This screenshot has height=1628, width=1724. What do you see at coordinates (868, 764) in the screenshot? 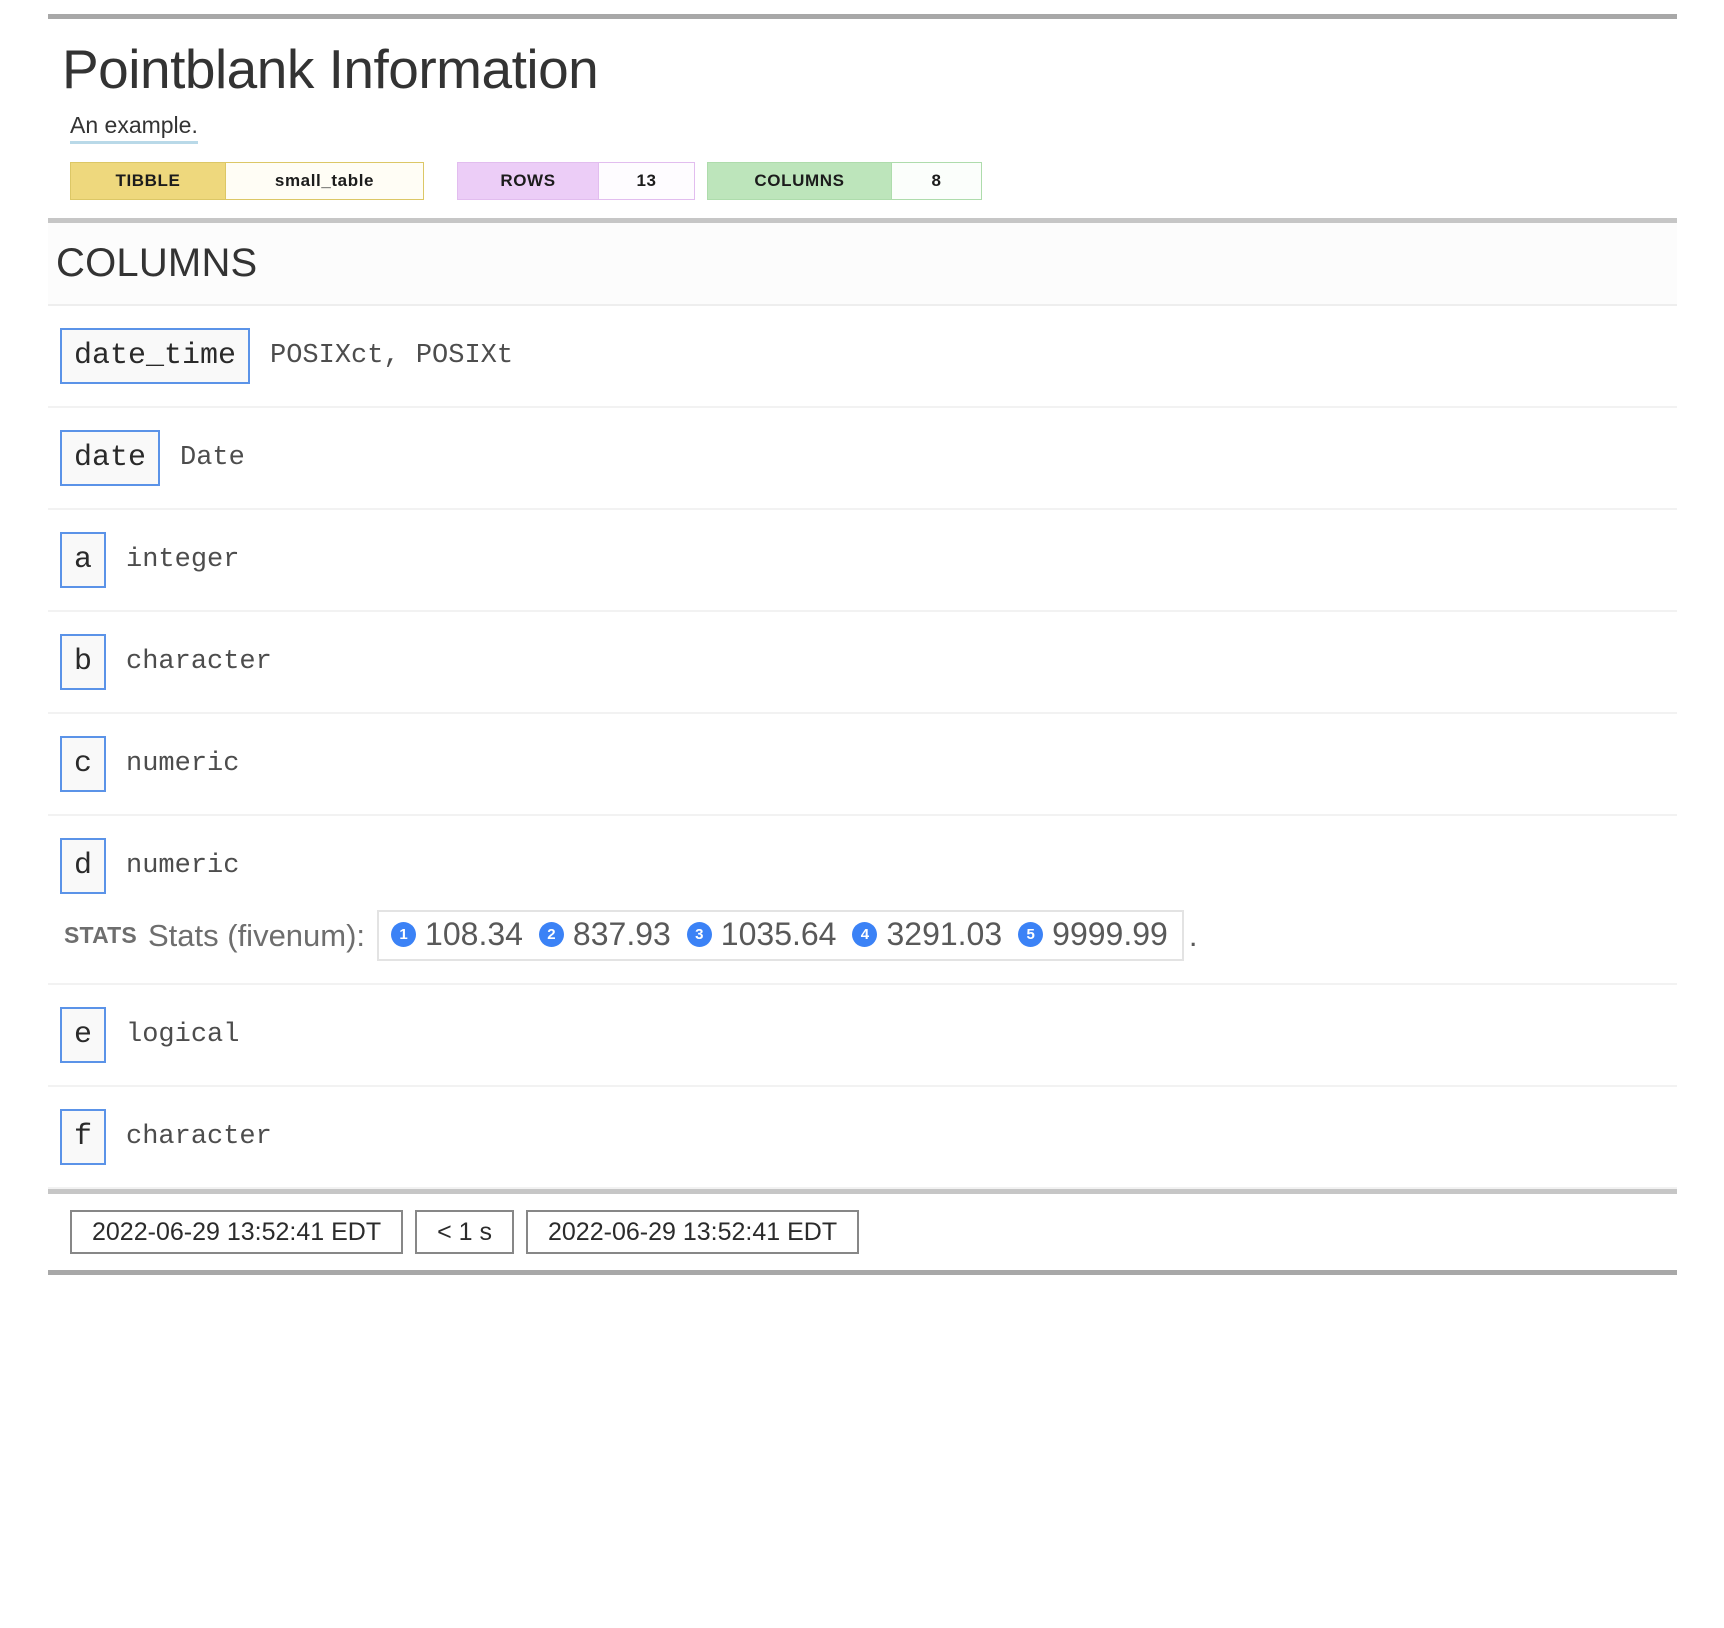
I see `column-line: c numeric` at bounding box center [868, 764].